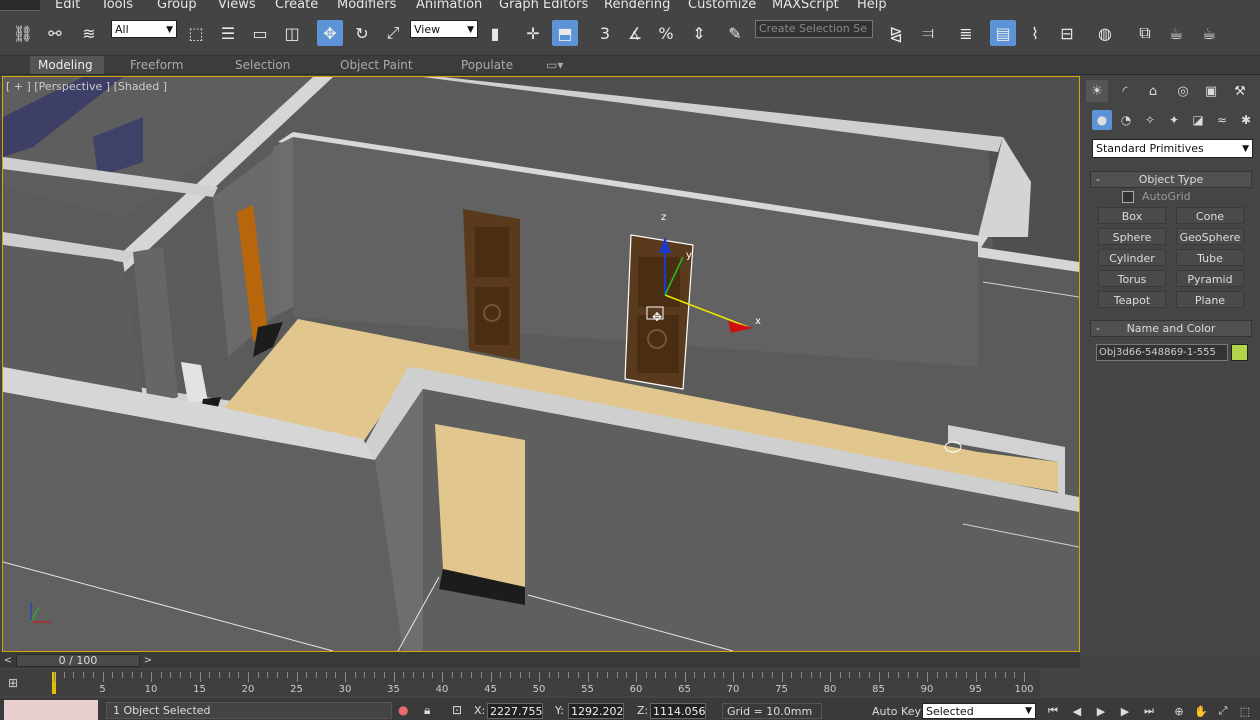 The height and width of the screenshot is (720, 1260). I want to click on plane-button: Plane, so click(1210, 299).